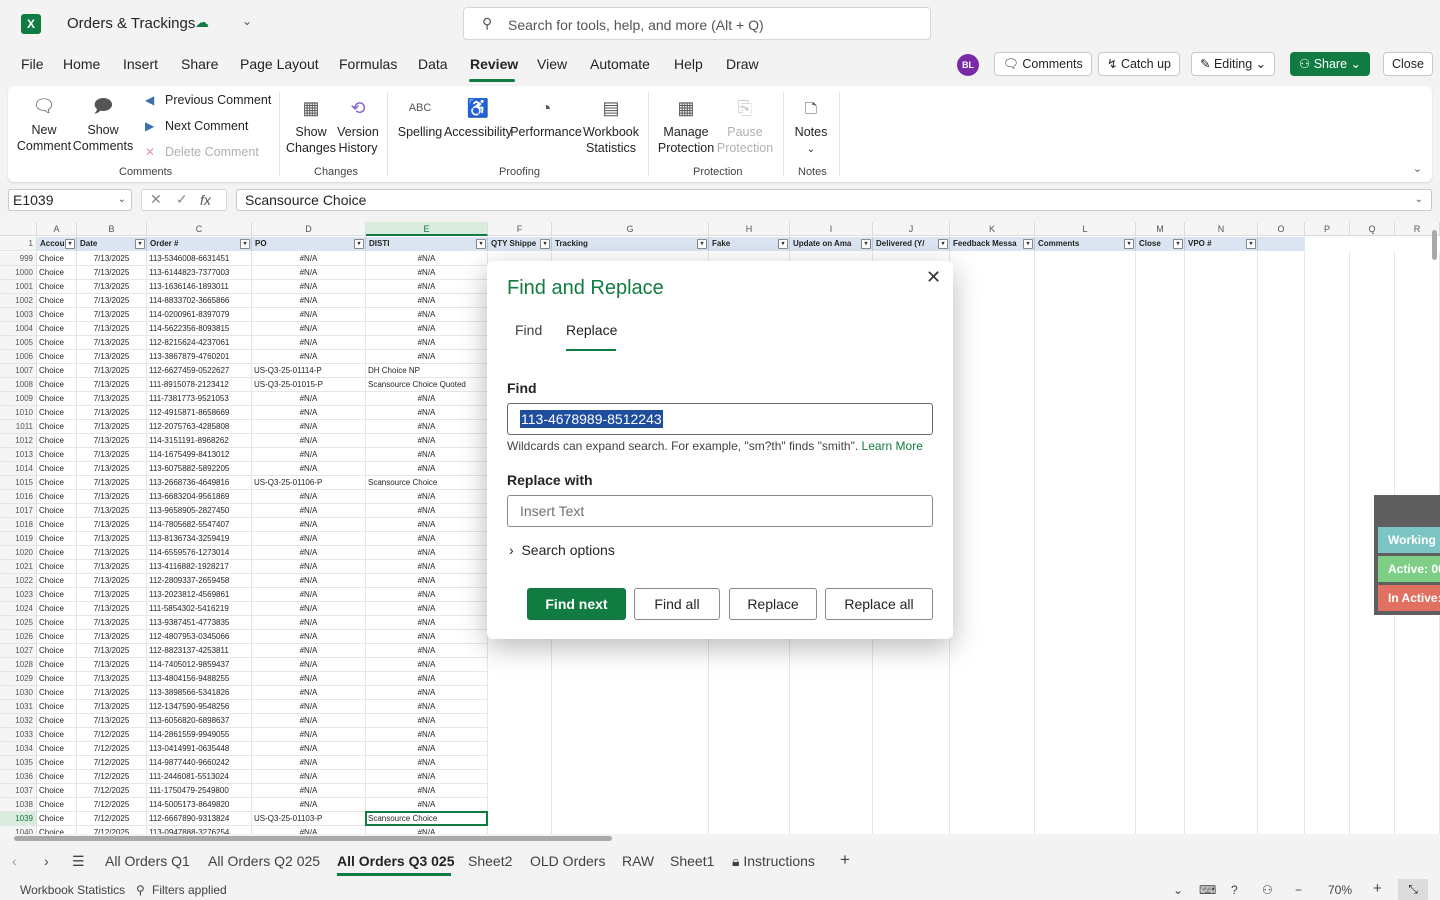 The image size is (1440, 900). I want to click on table-cell: 113-5346008-6631451, so click(199, 259).